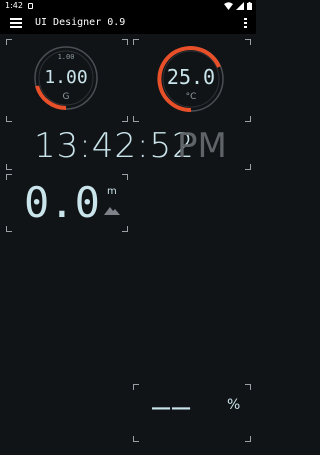  I want to click on temperature-value: 25.0, so click(191, 77).